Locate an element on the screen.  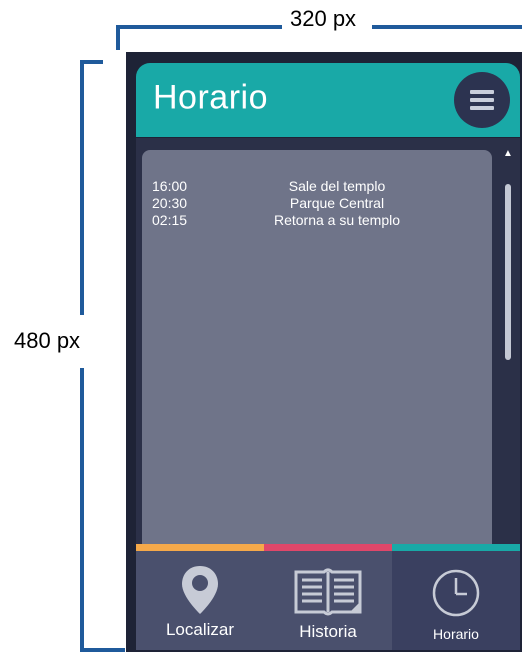
scroll-thumb is located at coordinates (508, 272).